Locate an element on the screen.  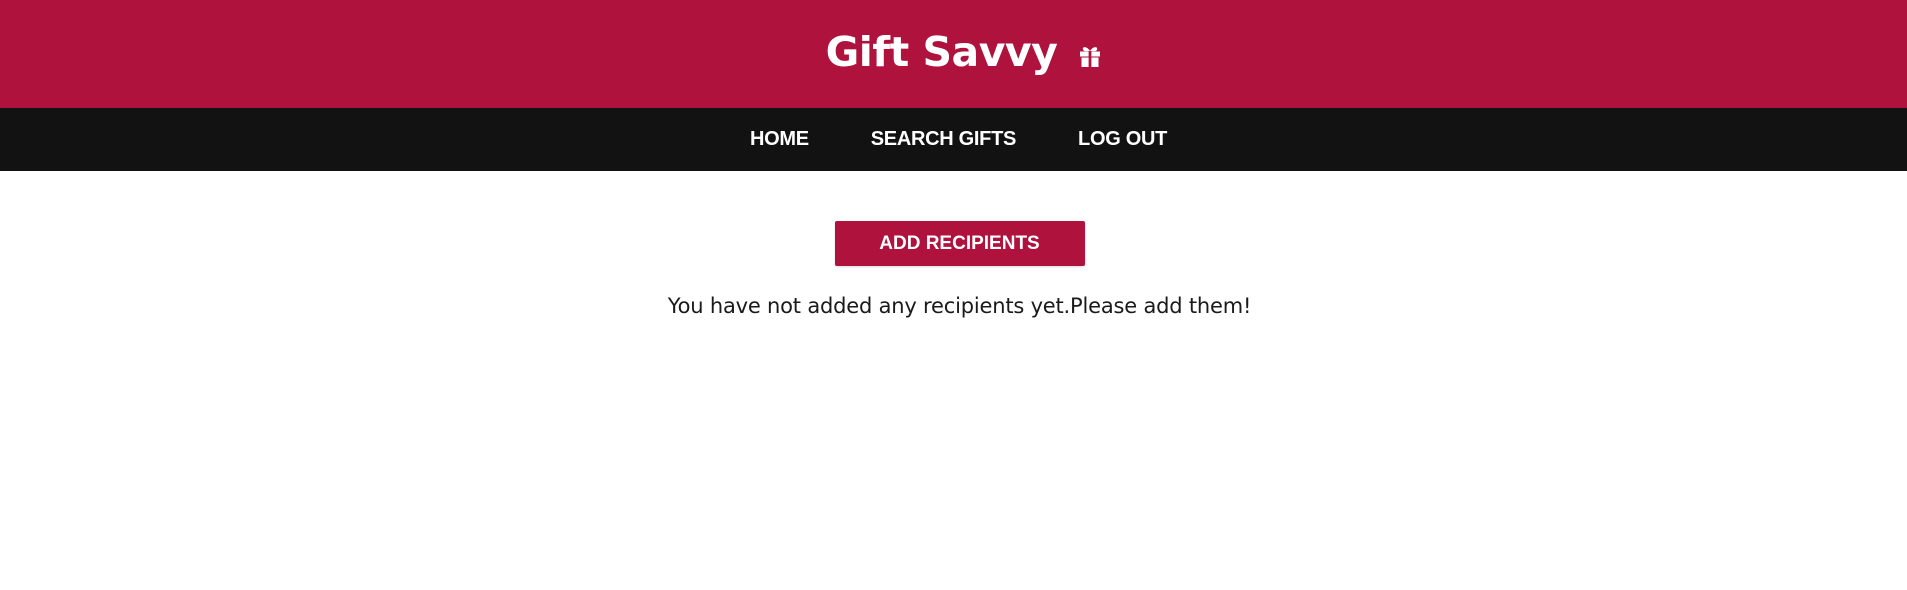
add-recipients-button: ADD RECIPIENTS is located at coordinates (959, 243).